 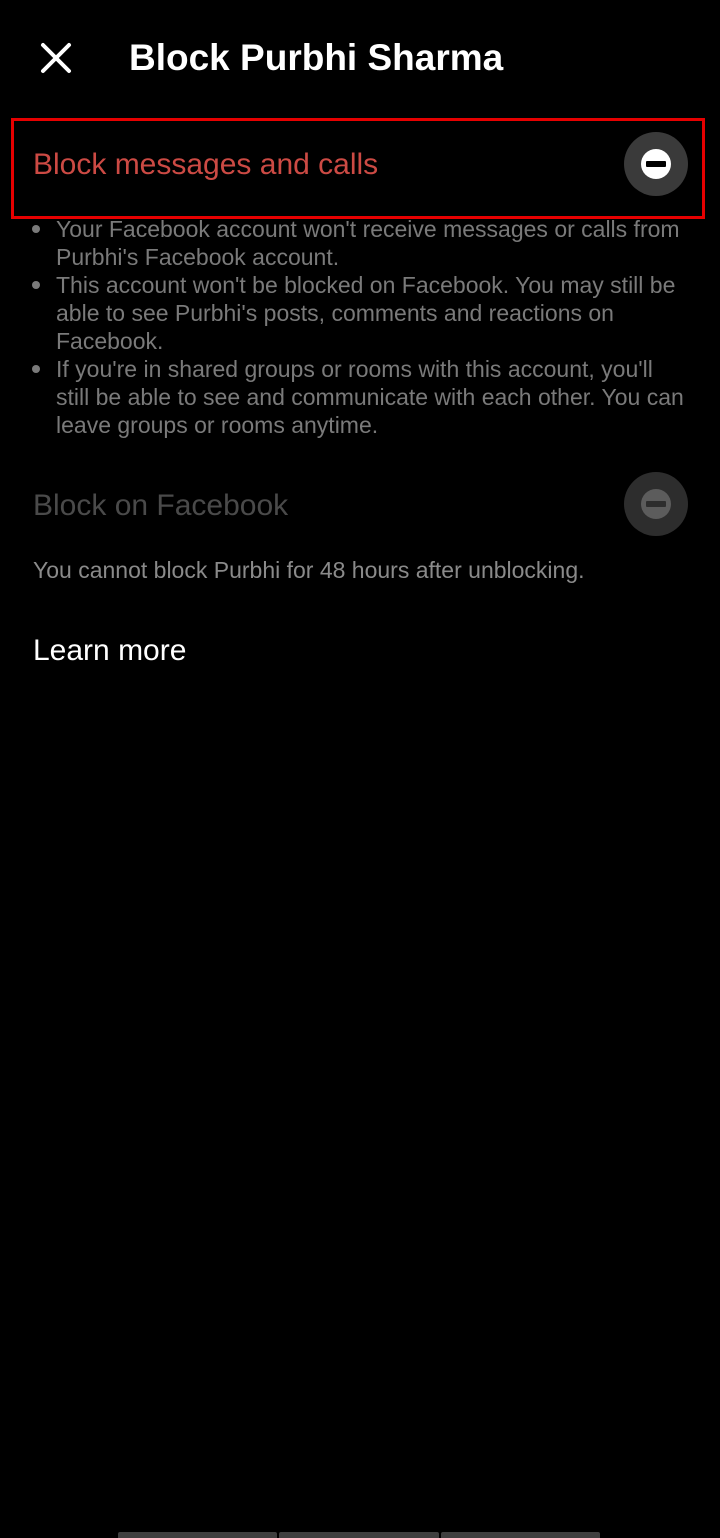 What do you see at coordinates (359, 1535) in the screenshot?
I see `navigation-handle` at bounding box center [359, 1535].